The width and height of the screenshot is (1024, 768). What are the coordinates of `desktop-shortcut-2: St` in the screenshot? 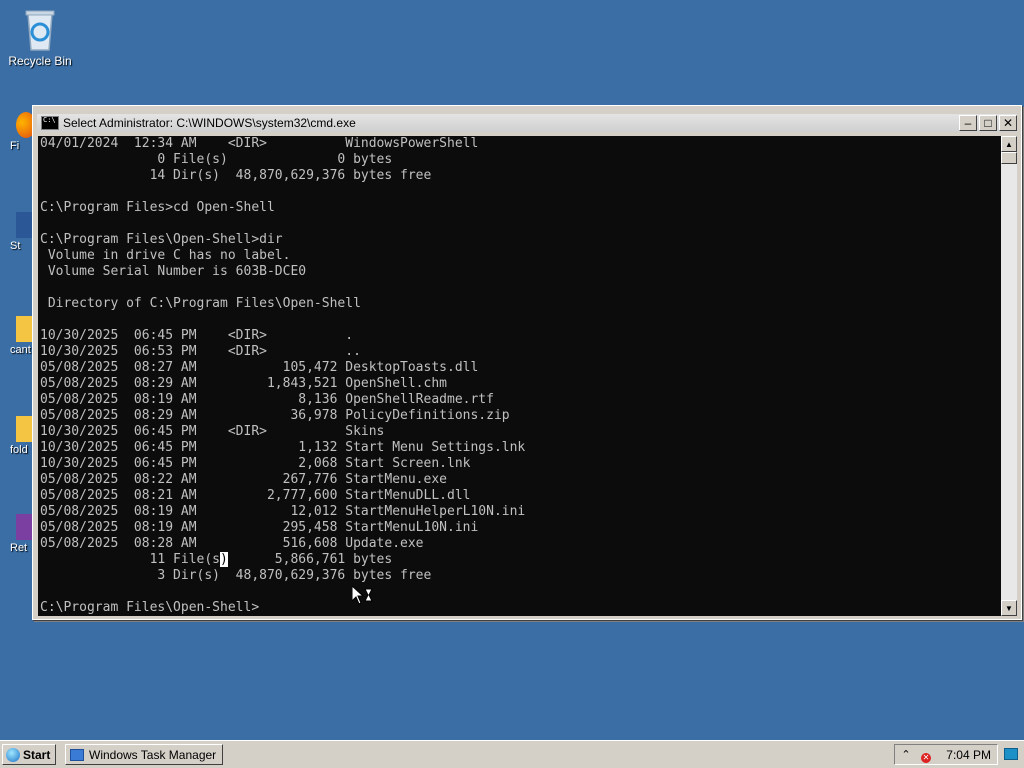 It's located at (17, 232).